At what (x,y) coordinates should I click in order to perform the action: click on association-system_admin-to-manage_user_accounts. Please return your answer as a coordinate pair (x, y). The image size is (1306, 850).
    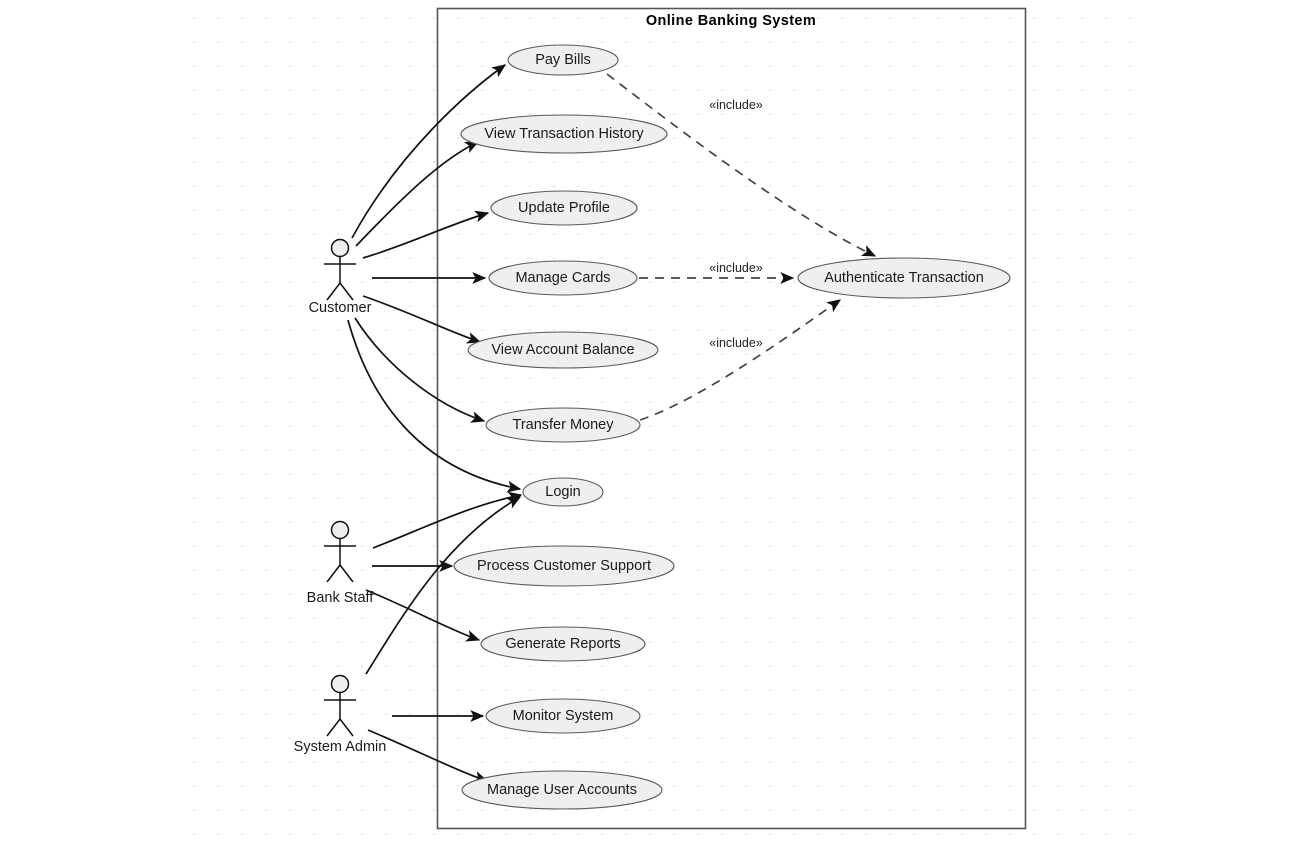
    Looking at the image, I should click on (428, 756).